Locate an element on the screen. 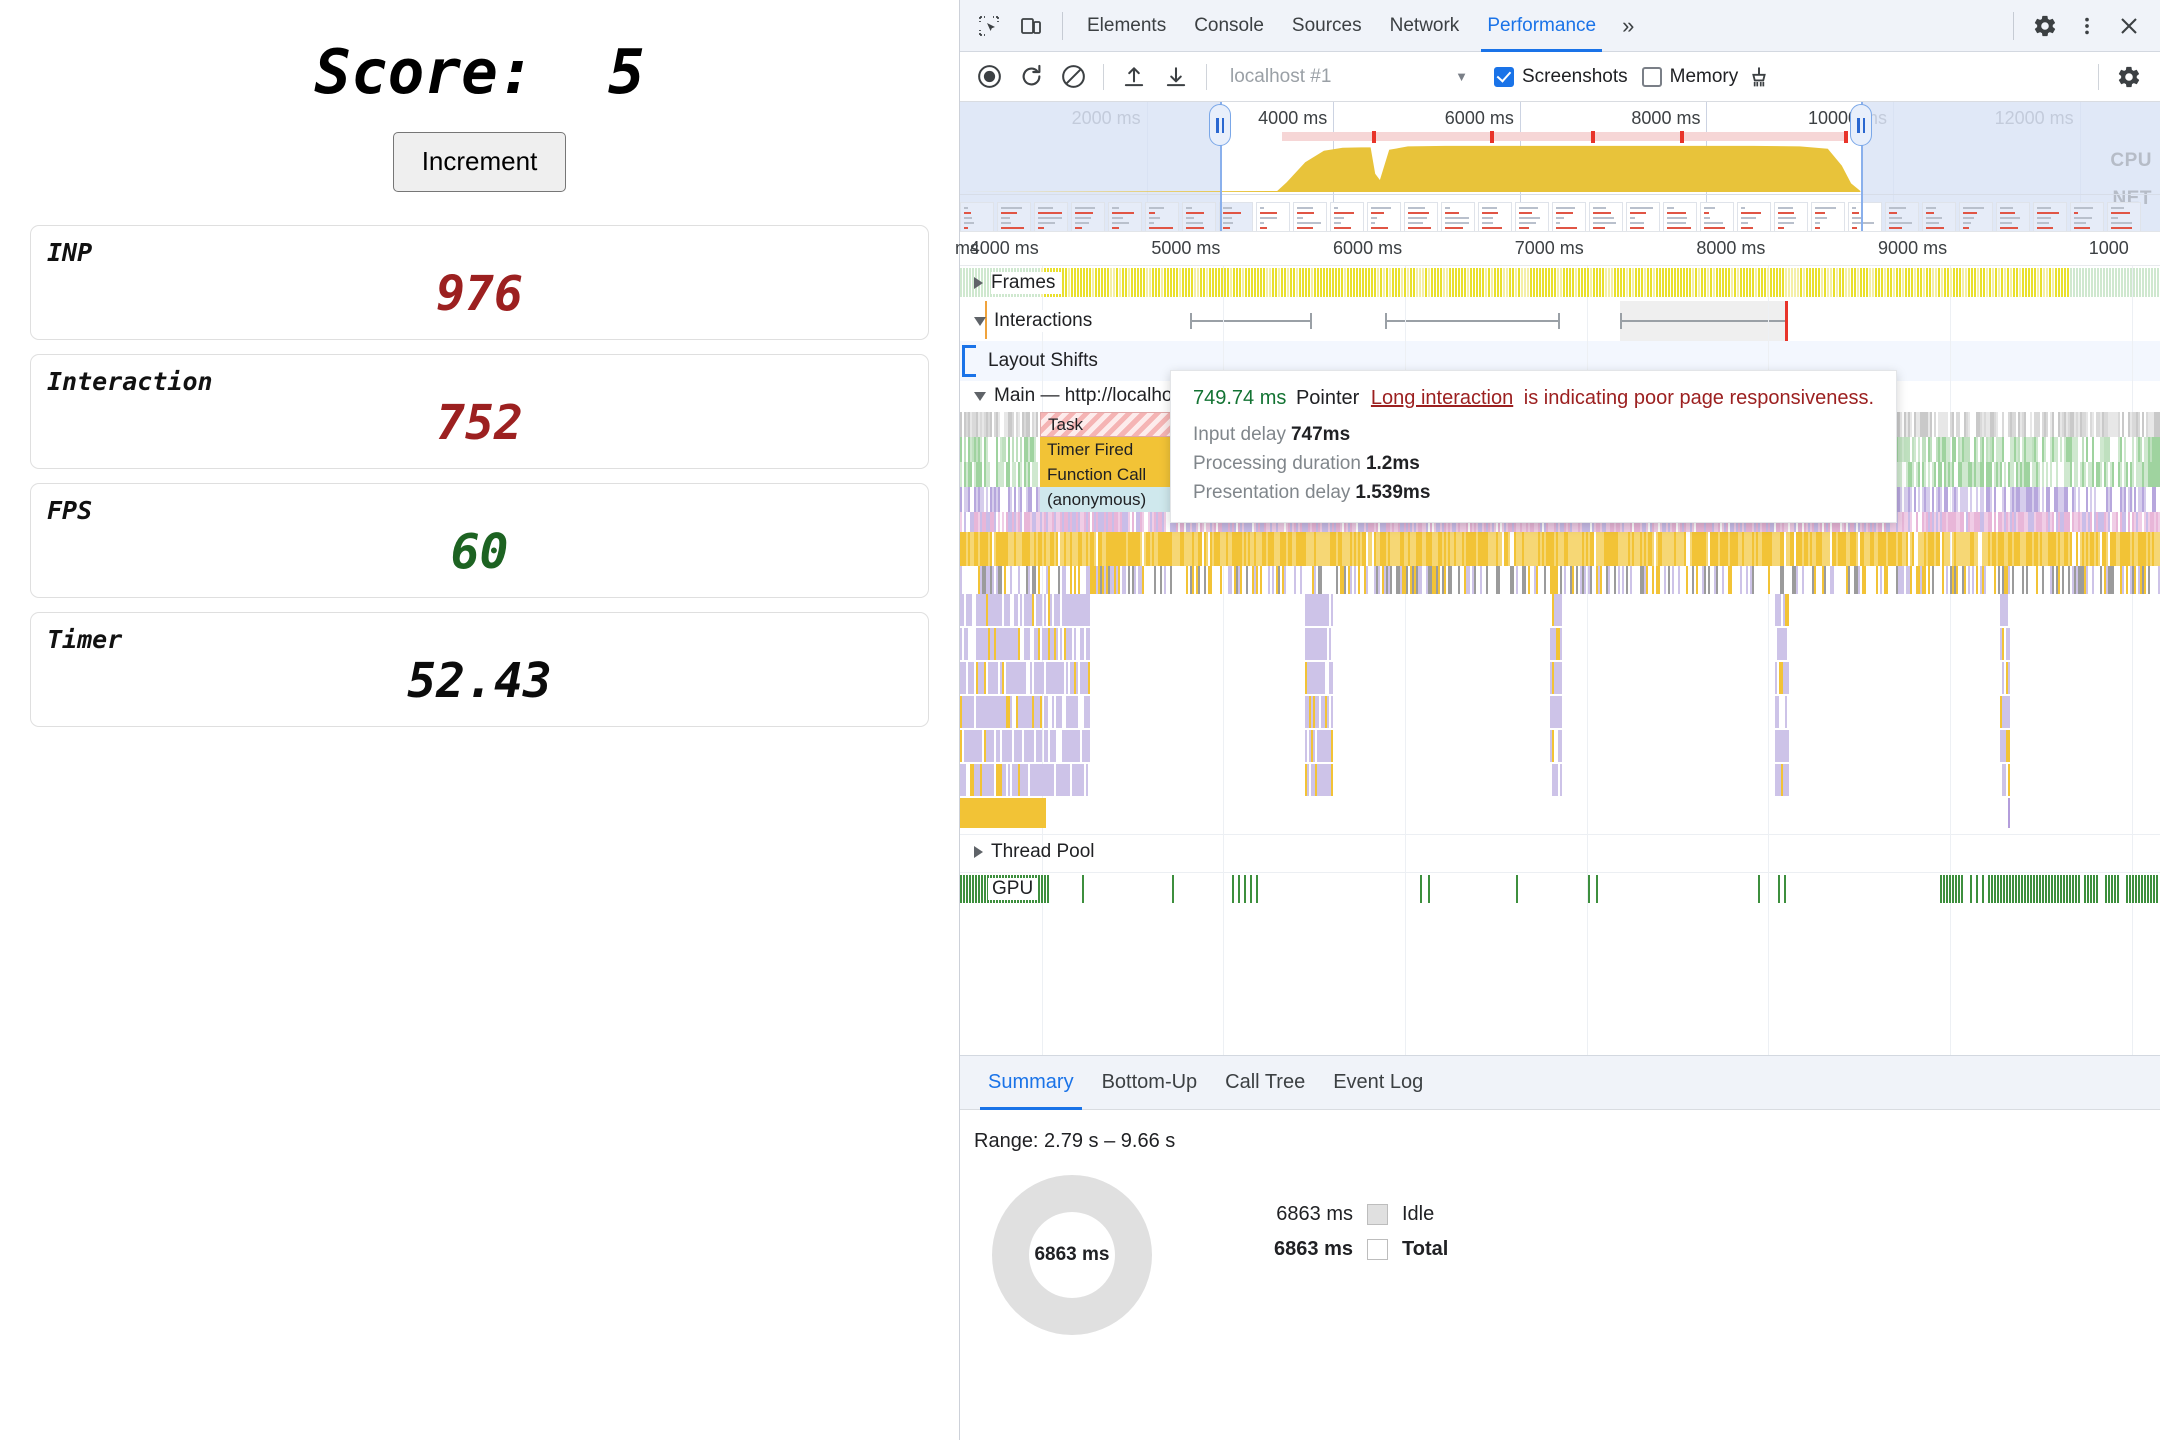 The image size is (2160, 1440). tab-event-log: Event Log is located at coordinates (1378, 1083).